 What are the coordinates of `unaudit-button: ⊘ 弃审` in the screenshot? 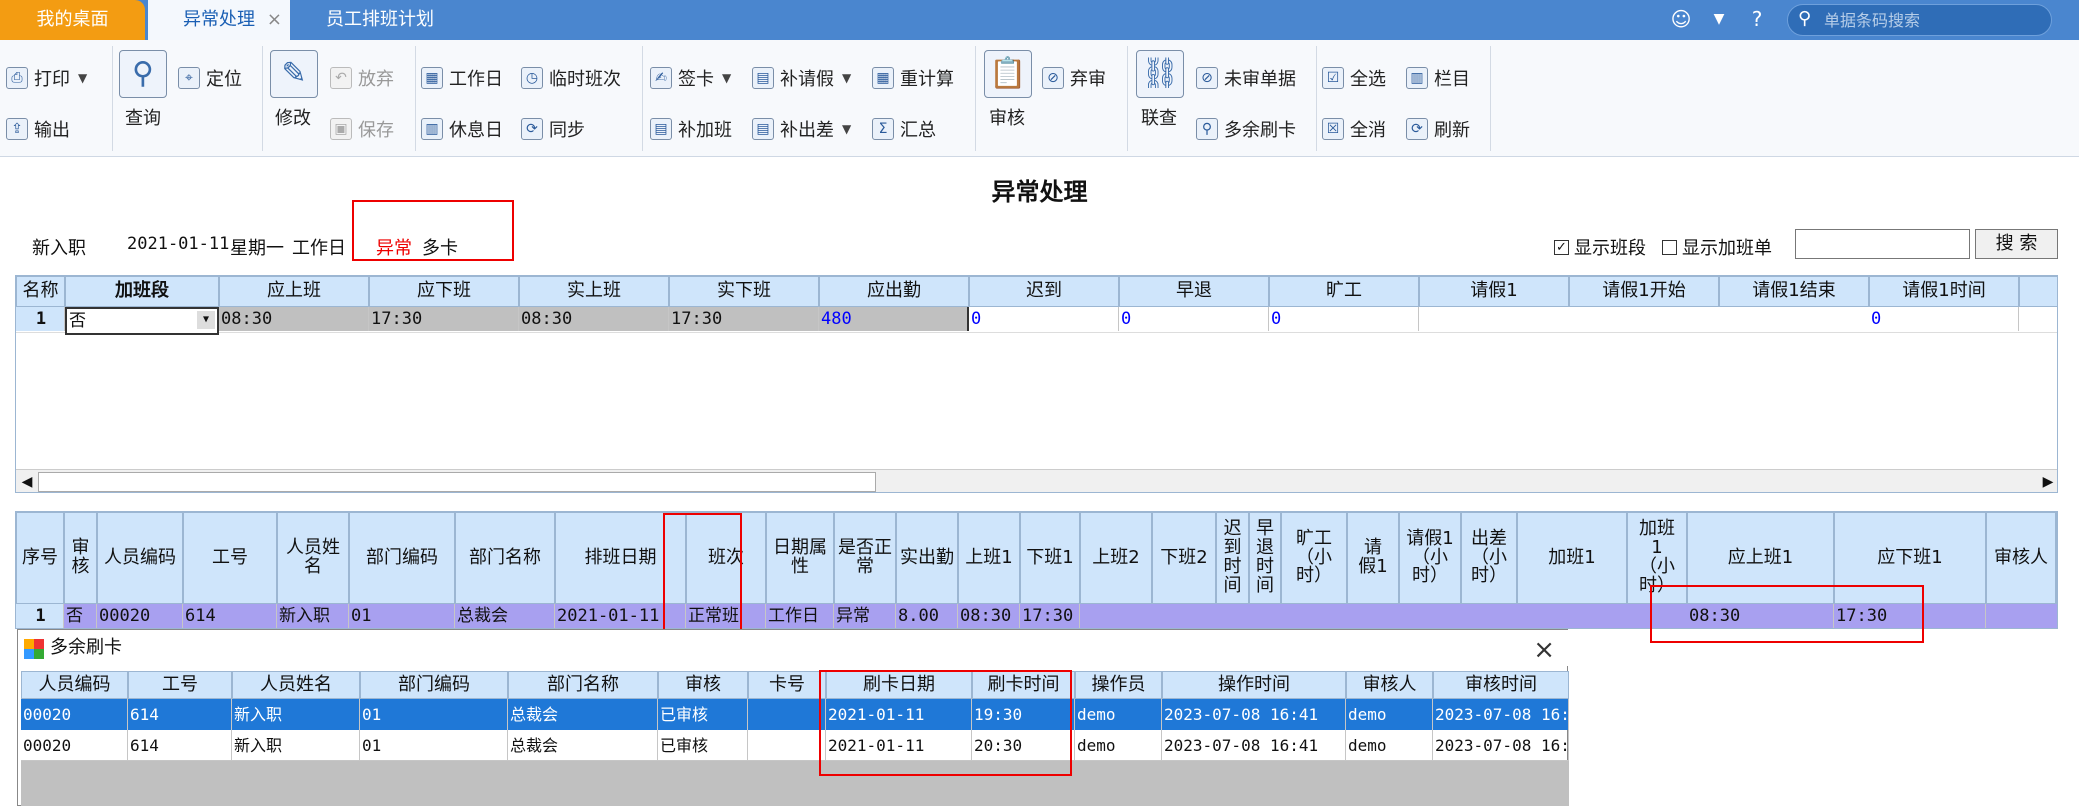 It's located at (1074, 78).